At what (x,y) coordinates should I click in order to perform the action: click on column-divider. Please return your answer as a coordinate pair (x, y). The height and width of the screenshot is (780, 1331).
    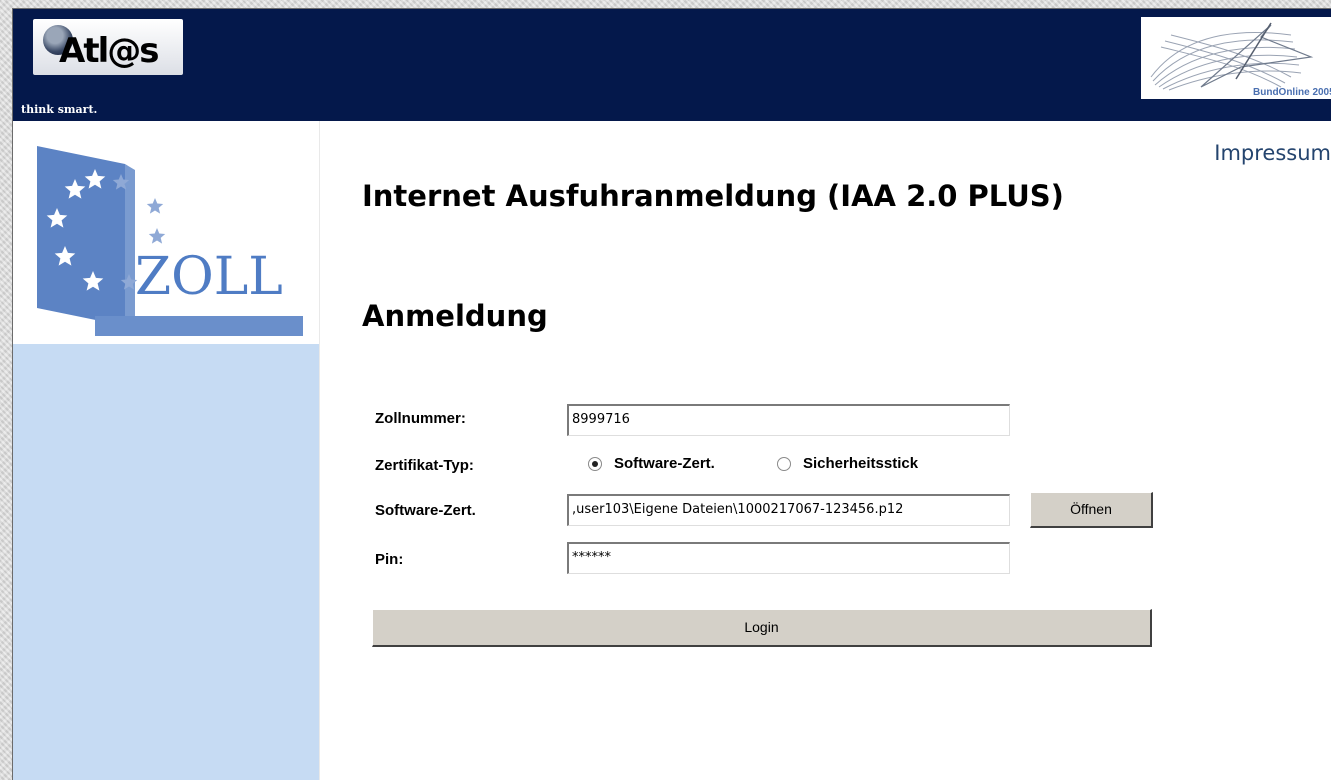
    Looking at the image, I should click on (319, 450).